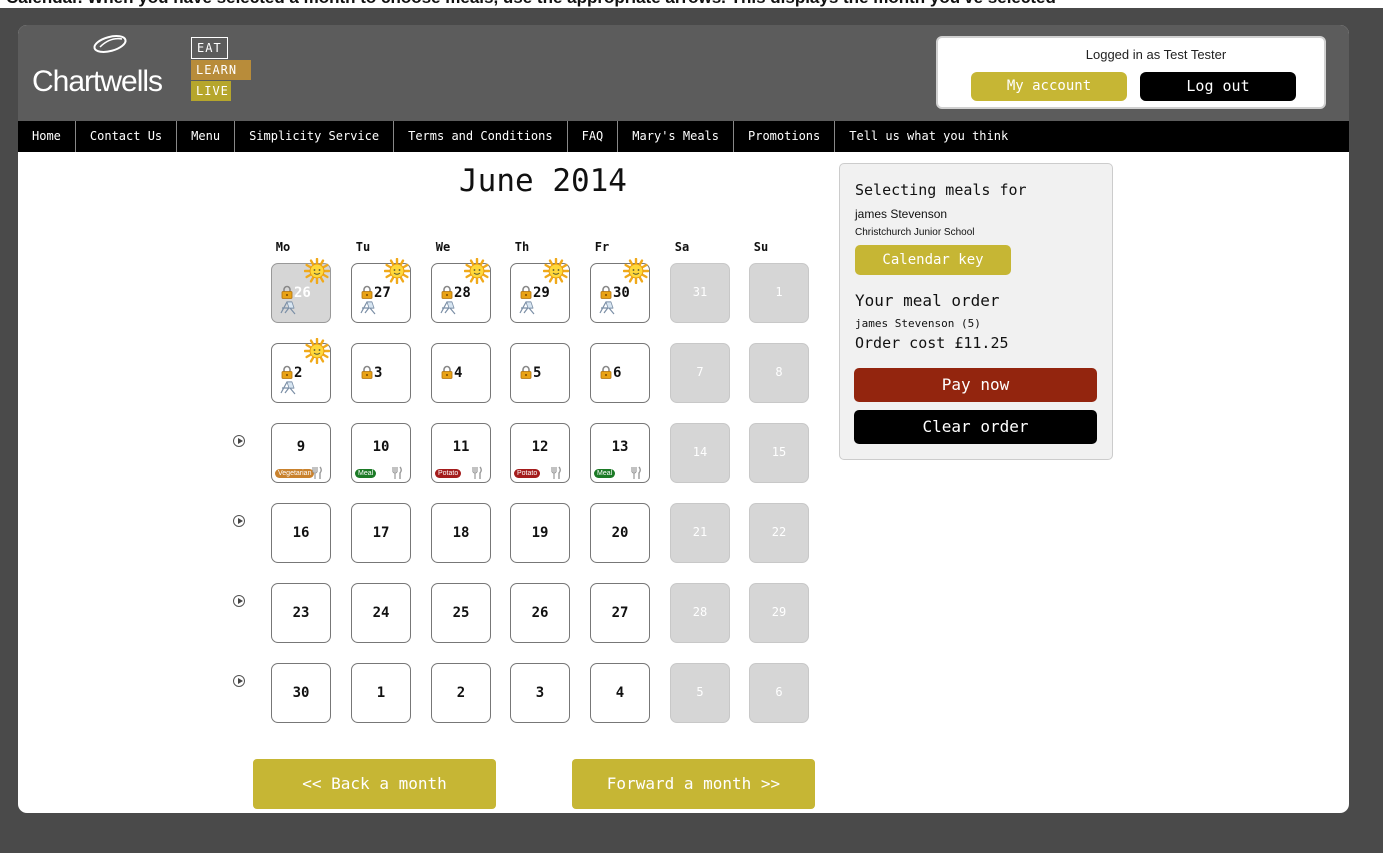 This screenshot has height=853, width=1383. I want to click on calendar-day-cell: 1, so click(381, 693).